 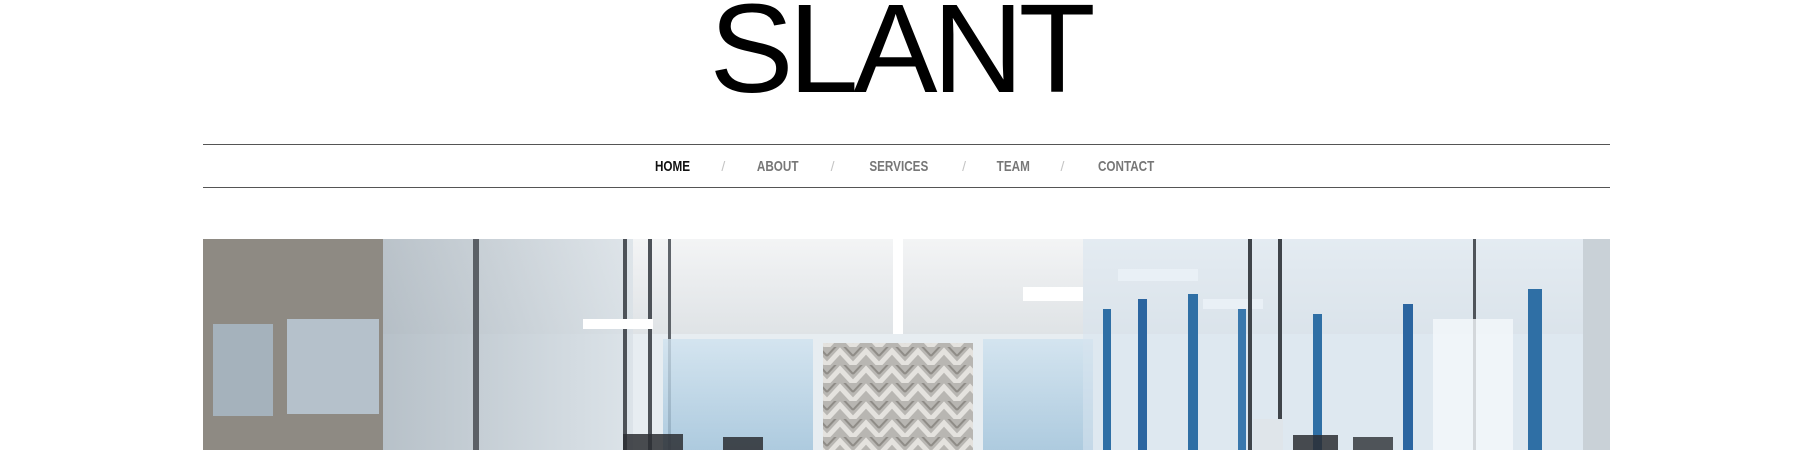 What do you see at coordinates (1473, 384) in the screenshot?
I see `window-light` at bounding box center [1473, 384].